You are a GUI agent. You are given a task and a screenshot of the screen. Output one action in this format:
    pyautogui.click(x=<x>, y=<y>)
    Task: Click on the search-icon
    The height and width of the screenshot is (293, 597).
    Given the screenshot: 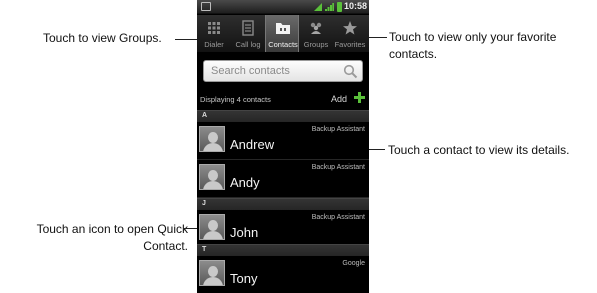 What is the action you would take?
    pyautogui.click(x=350, y=71)
    